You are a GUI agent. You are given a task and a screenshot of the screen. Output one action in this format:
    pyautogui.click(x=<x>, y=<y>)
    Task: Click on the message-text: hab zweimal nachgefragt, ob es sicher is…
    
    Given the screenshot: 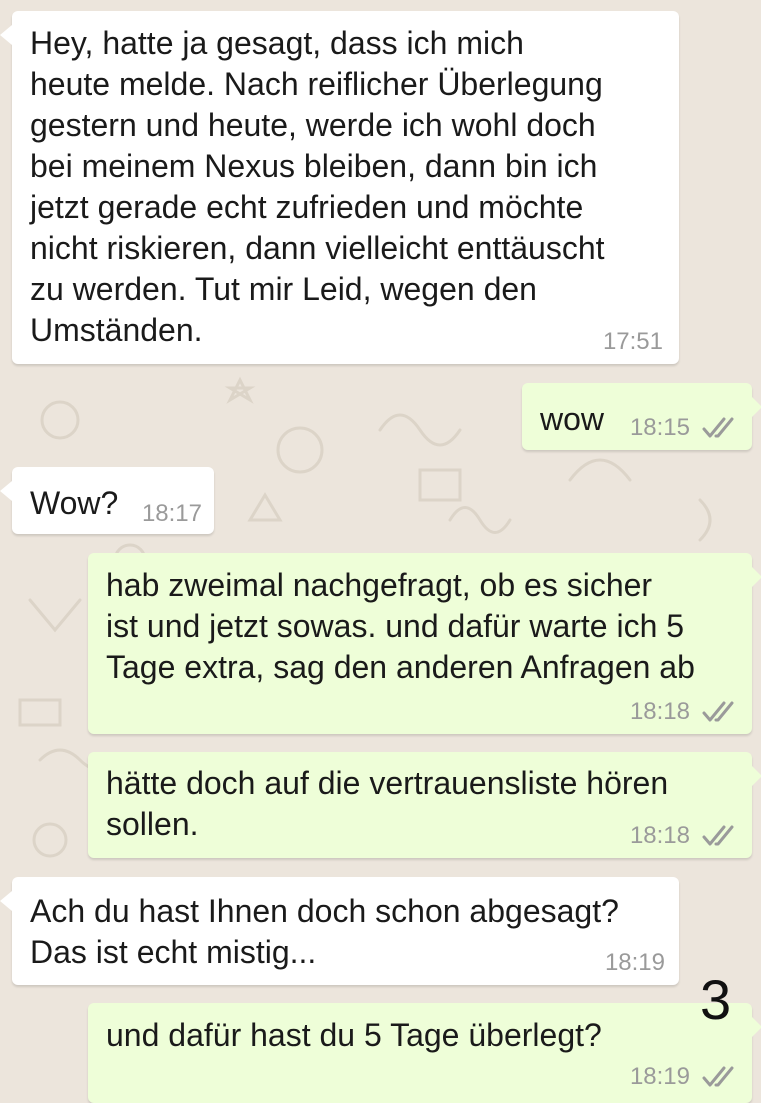 What is the action you would take?
    pyautogui.click(x=400, y=626)
    